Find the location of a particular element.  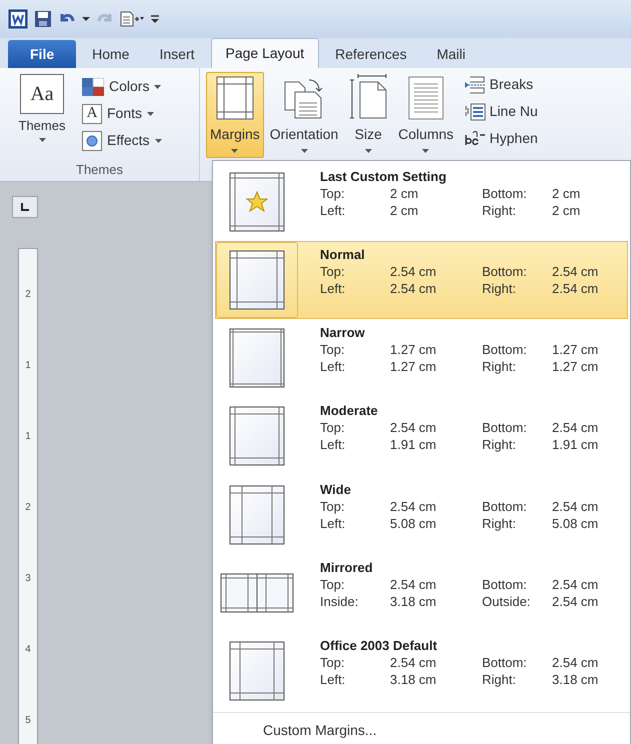

ribbon-tab: File is located at coordinates (42, 54).